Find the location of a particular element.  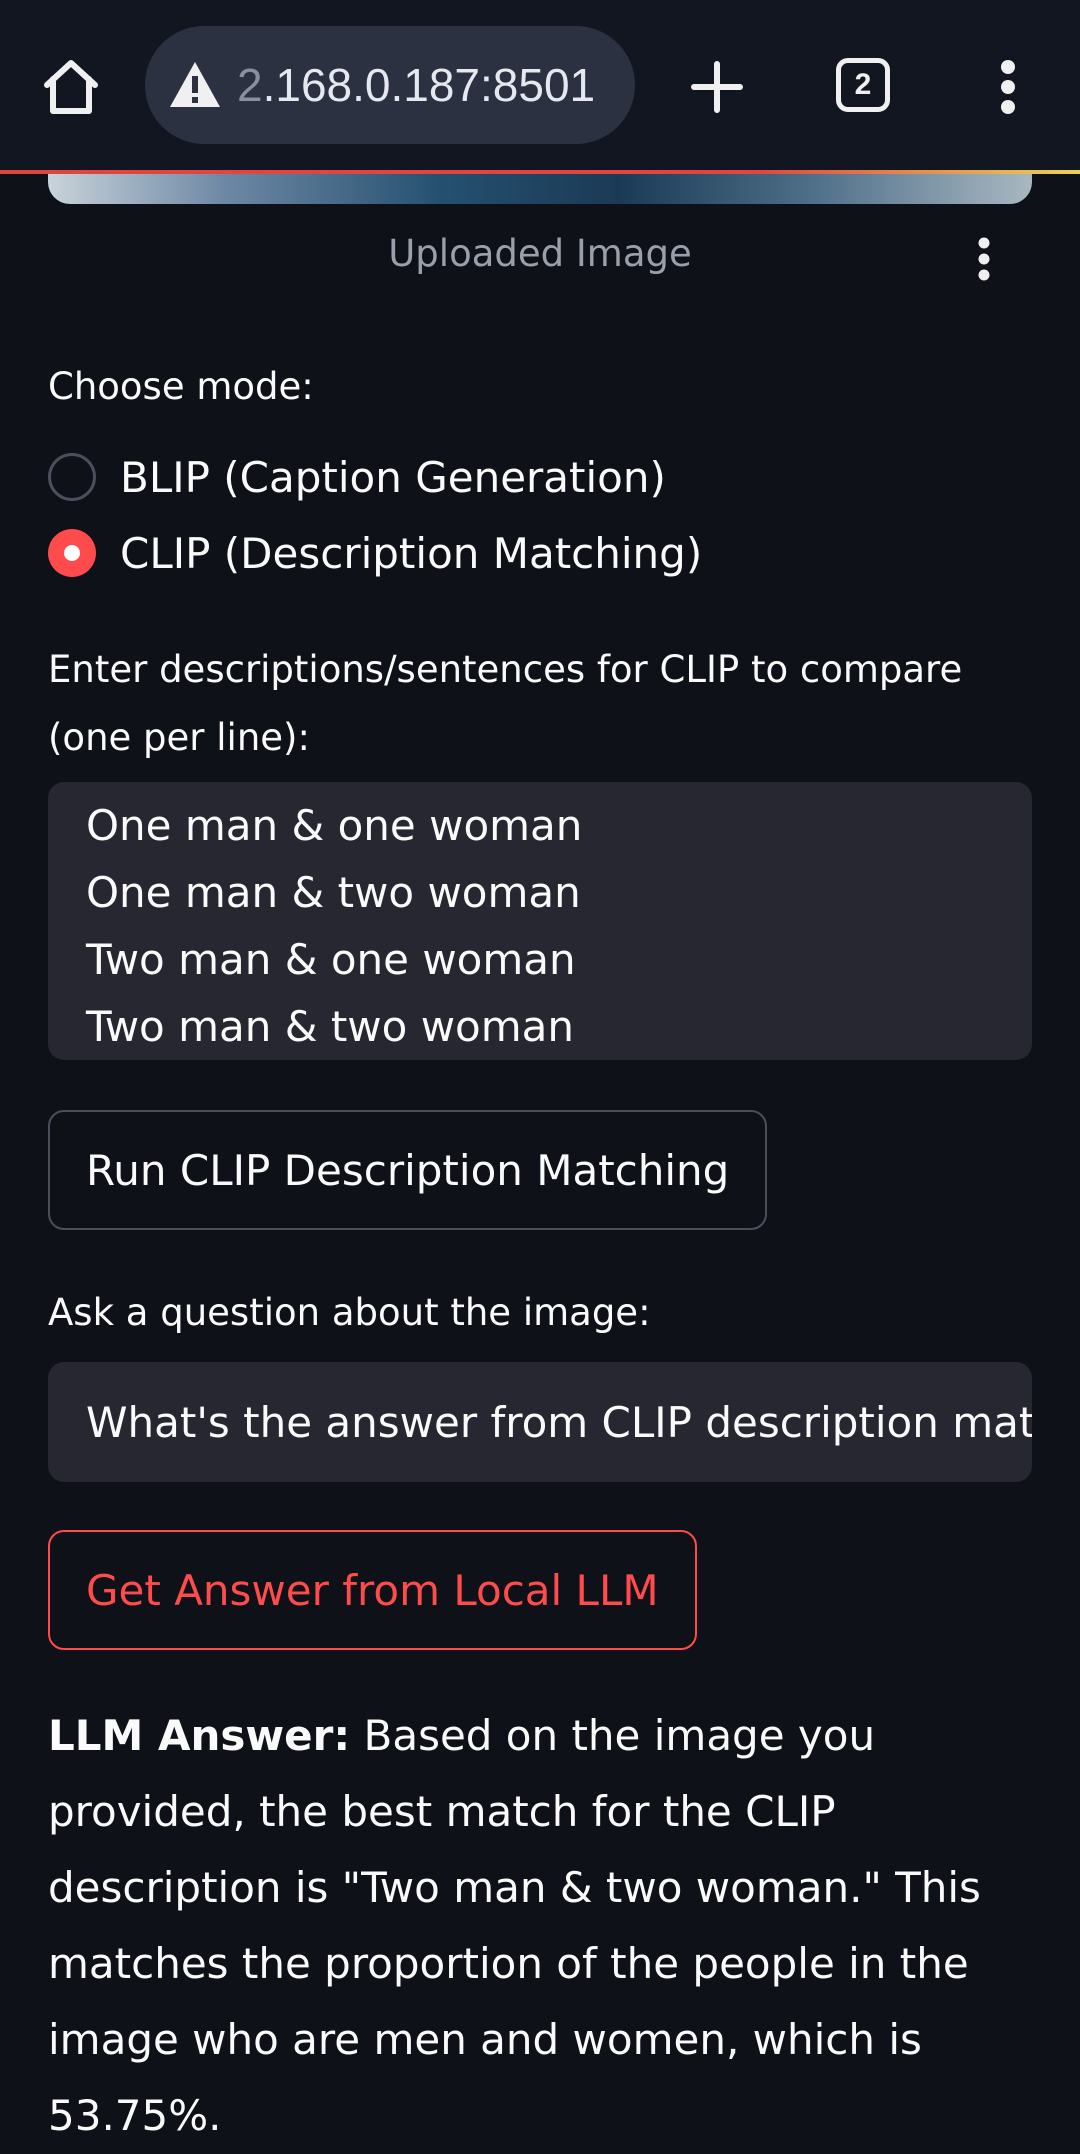

address-bar: 2.168.0.187:8501 is located at coordinates (390, 85).